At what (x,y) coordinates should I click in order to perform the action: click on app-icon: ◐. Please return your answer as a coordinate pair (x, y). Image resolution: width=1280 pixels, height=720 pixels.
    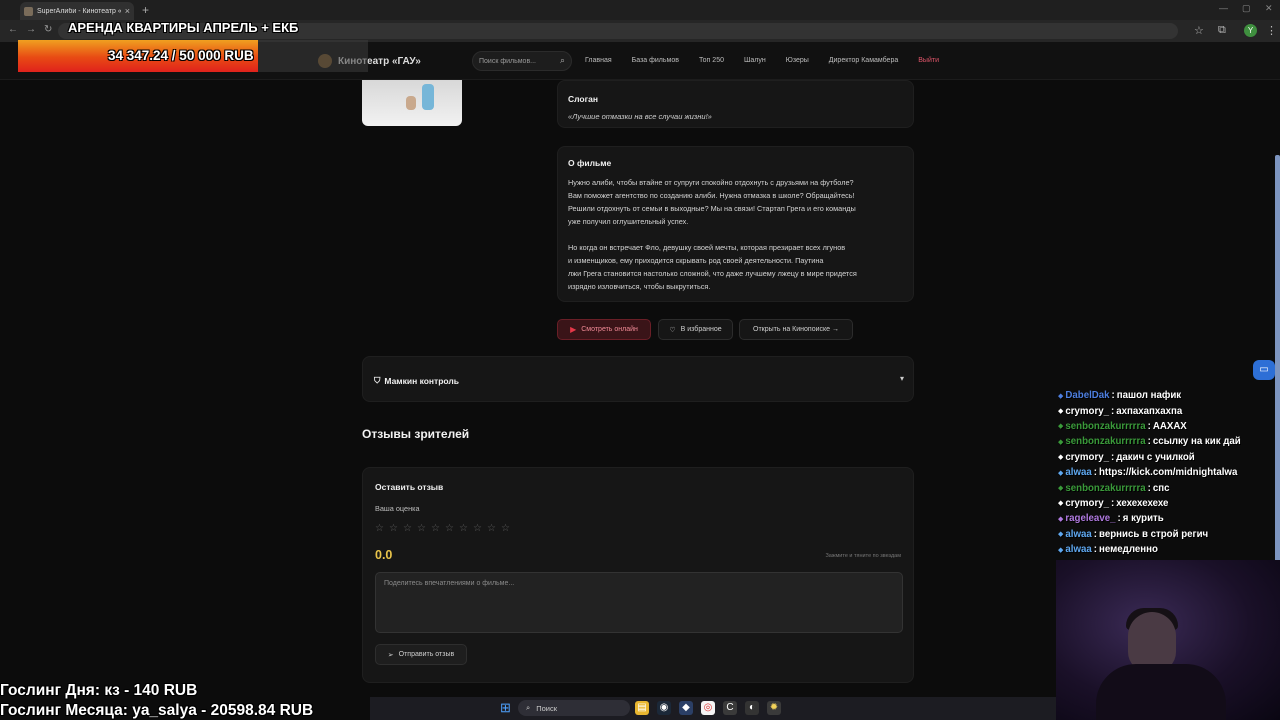
    Looking at the image, I should click on (752, 708).